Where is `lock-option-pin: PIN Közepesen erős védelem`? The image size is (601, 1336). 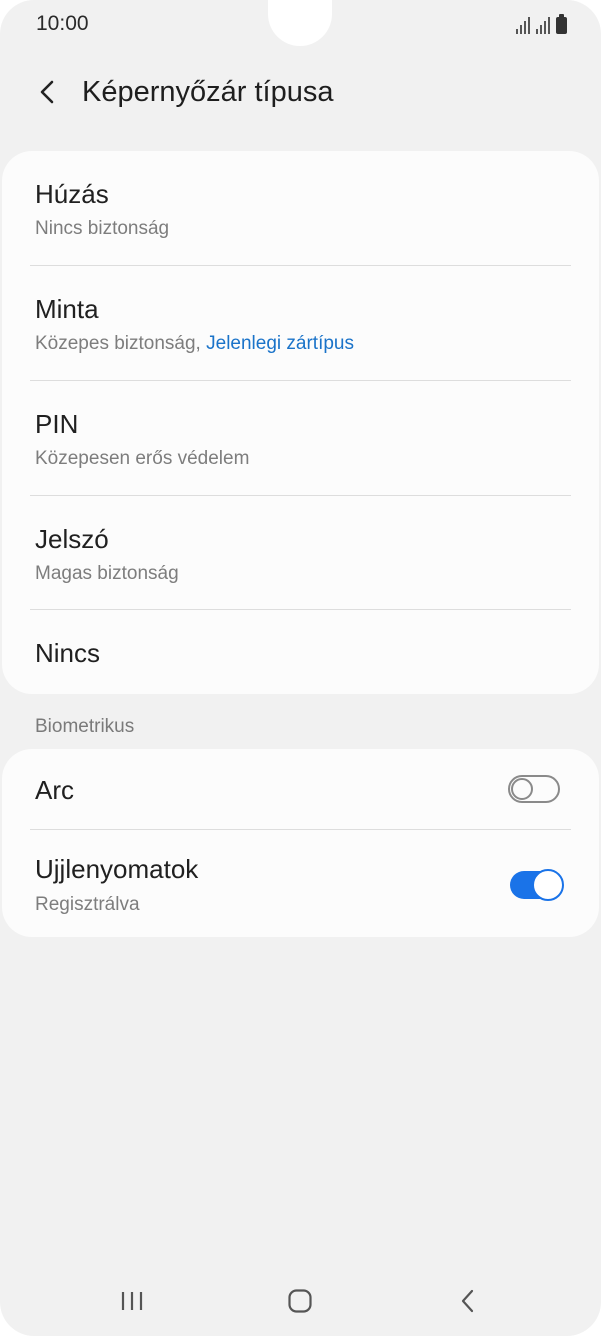
lock-option-pin: PIN Közepesen erős védelem is located at coordinates (300, 438).